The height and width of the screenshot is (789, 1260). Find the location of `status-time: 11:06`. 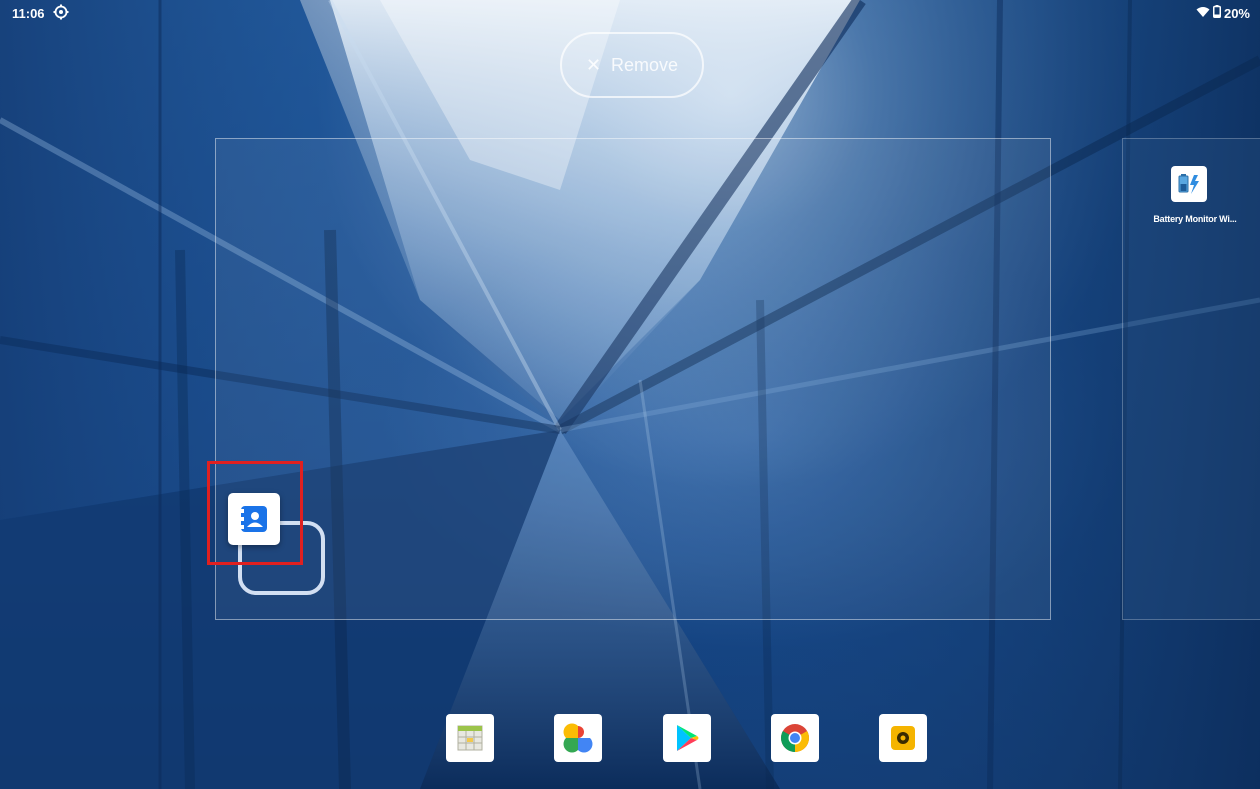

status-time: 11:06 is located at coordinates (28, 13).